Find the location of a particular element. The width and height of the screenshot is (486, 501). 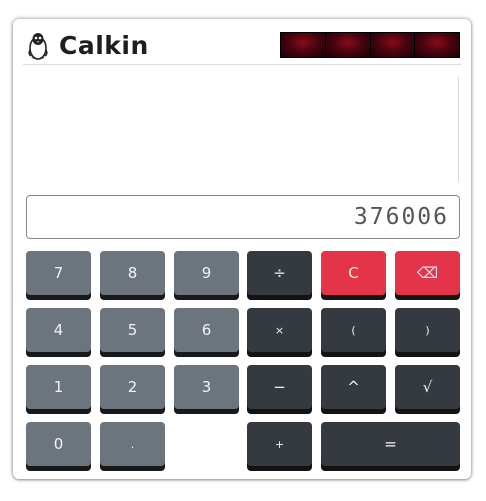

key-sqrt: √ is located at coordinates (427, 387).